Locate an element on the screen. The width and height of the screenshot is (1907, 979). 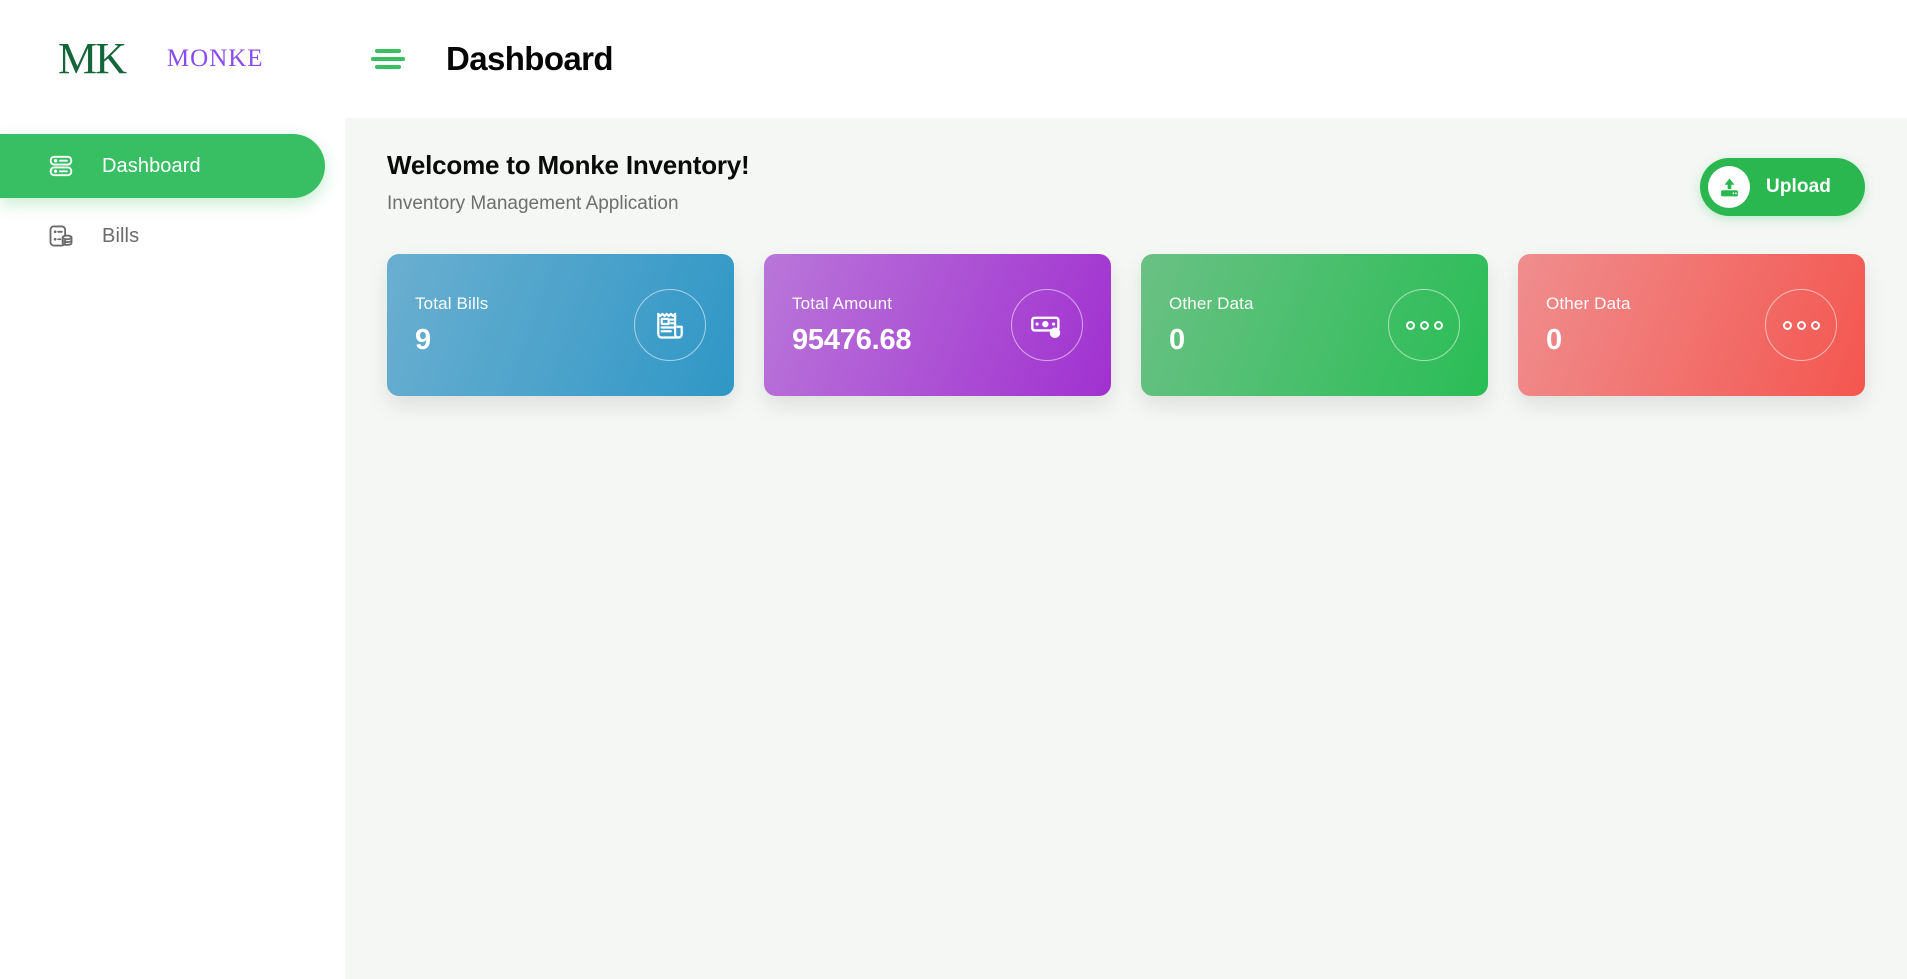
hamburger-icon is located at coordinates (388, 59).